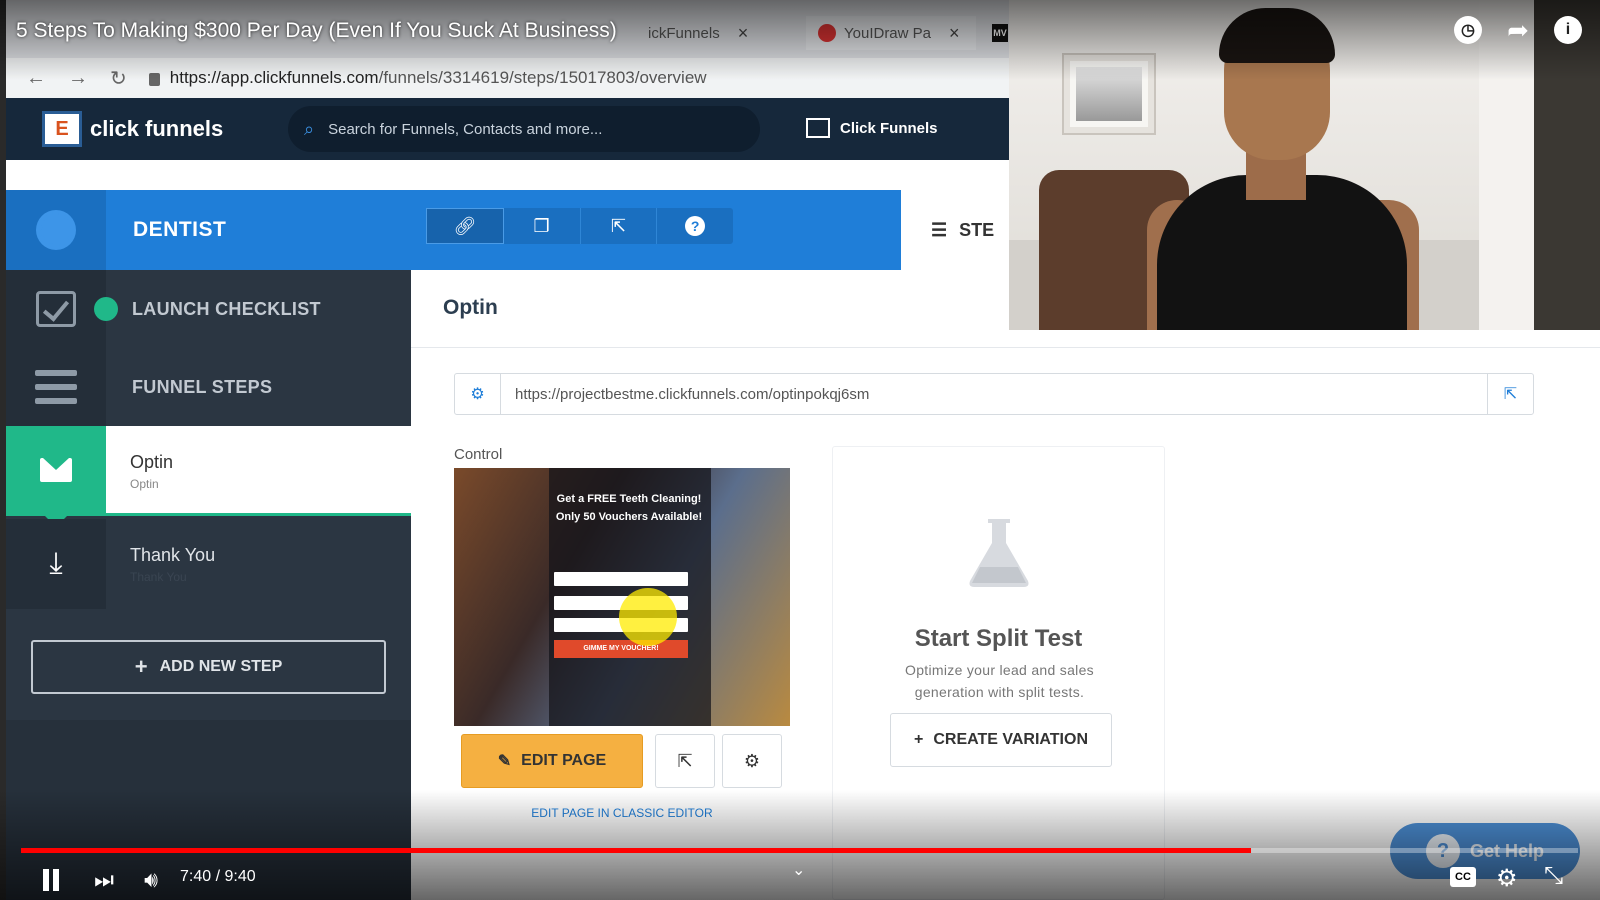  Describe the element at coordinates (465, 226) in the screenshot. I see `link-icon: 🔗︎` at that location.